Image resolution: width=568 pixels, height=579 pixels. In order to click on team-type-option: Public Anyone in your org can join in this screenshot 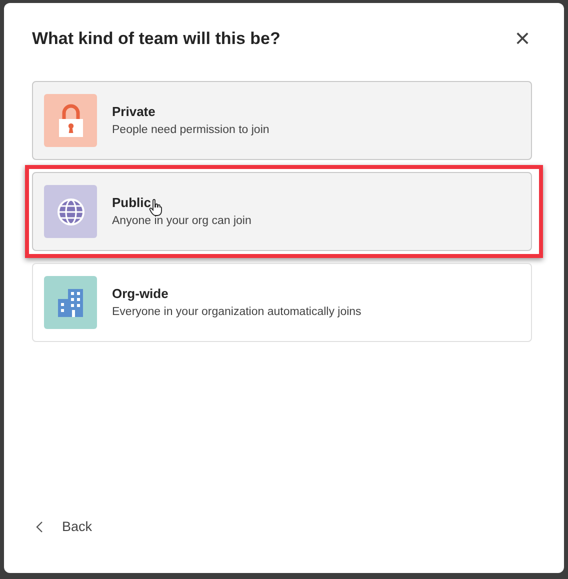, I will do `click(282, 211)`.